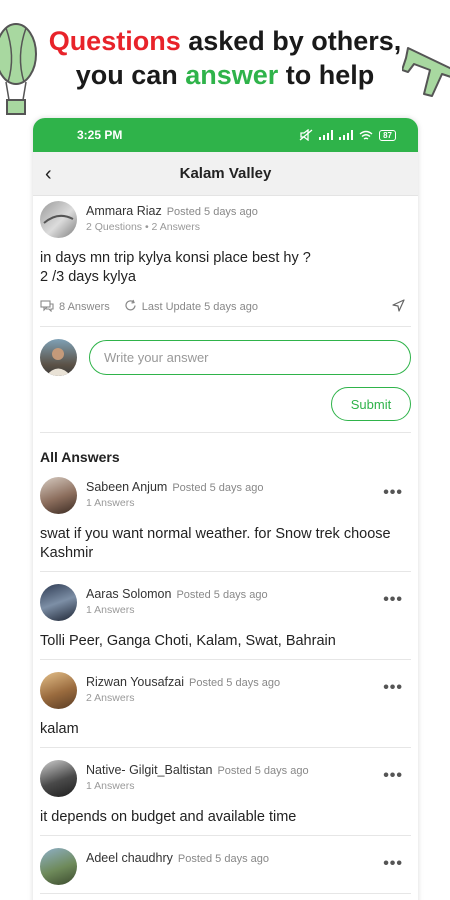  I want to click on answer-input, so click(250, 357).